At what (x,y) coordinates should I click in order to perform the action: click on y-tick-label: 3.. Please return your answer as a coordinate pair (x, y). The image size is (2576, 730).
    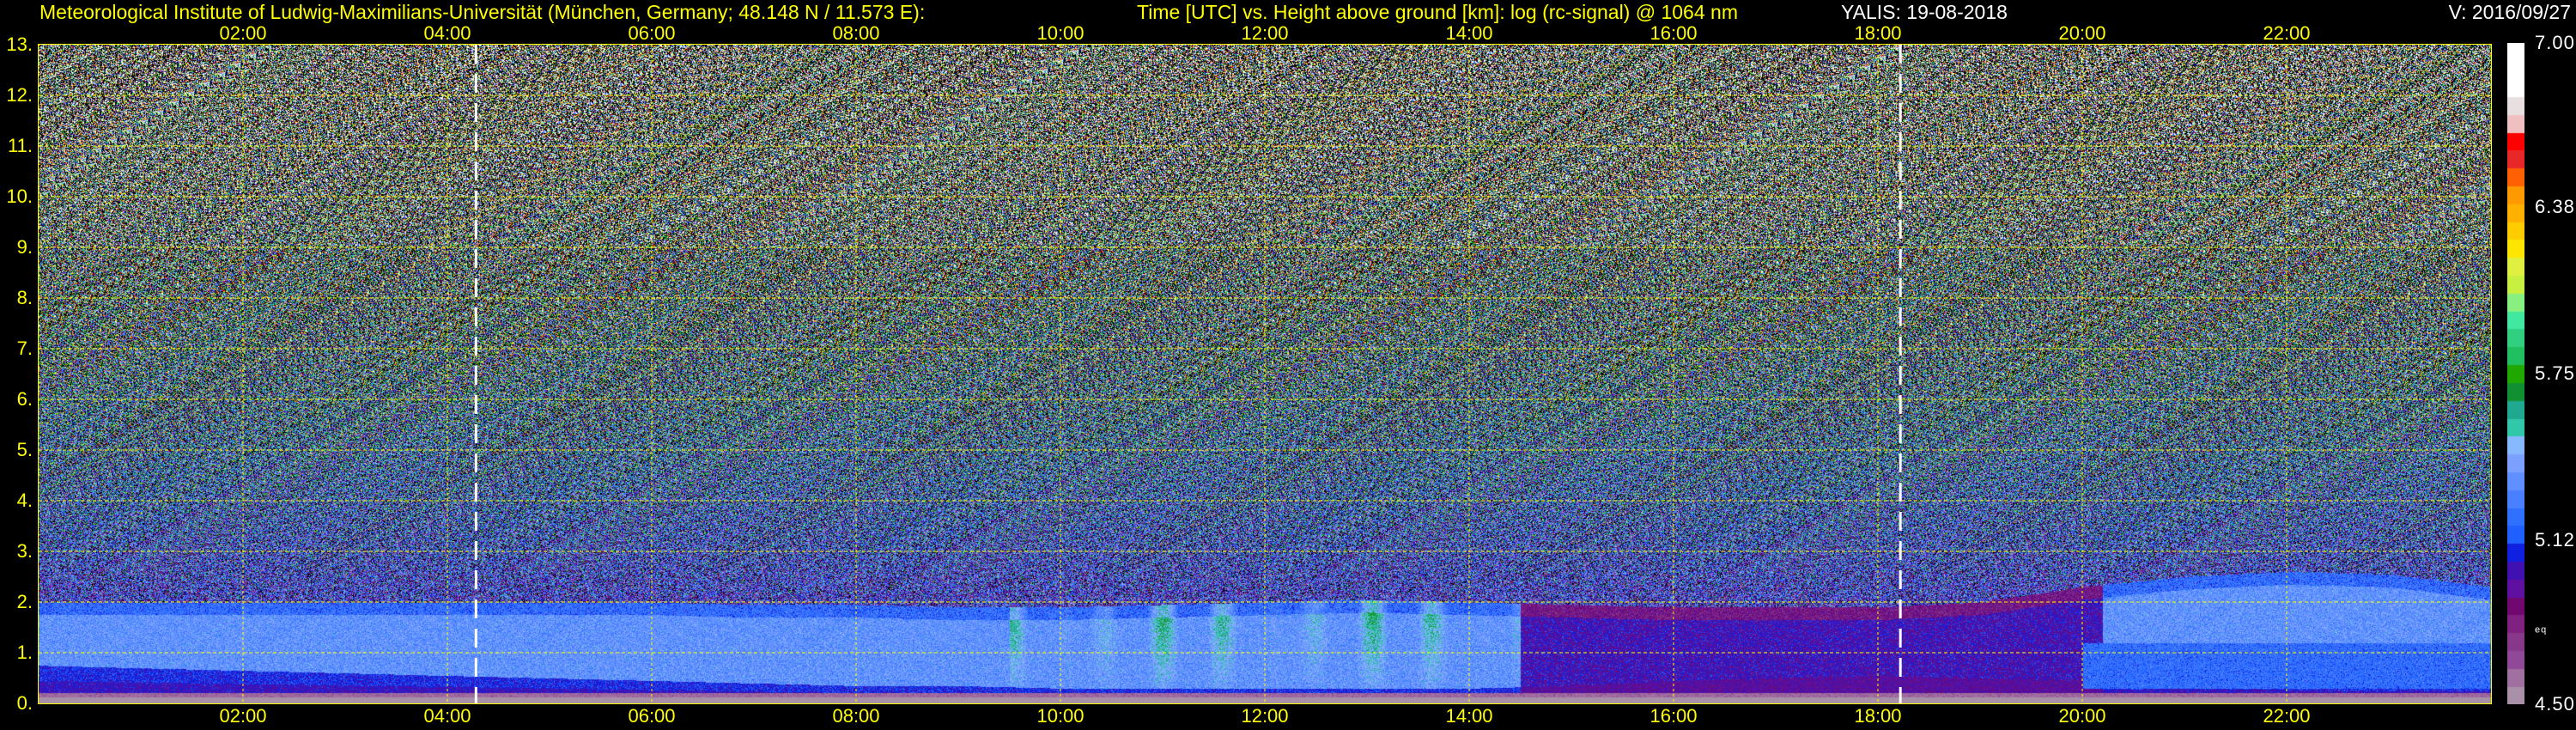
    Looking at the image, I should click on (25, 551).